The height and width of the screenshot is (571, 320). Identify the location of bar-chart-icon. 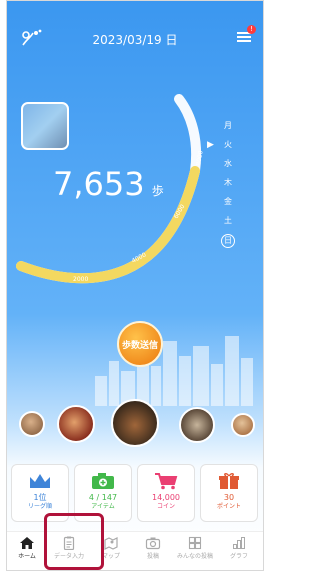
(239, 543).